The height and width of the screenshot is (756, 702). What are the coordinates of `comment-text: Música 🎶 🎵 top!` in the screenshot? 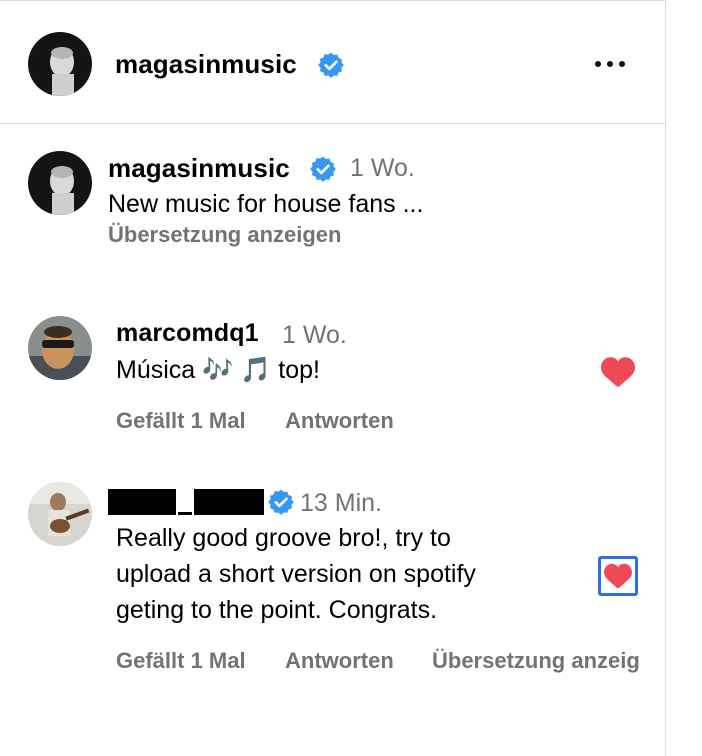 It's located at (218, 370).